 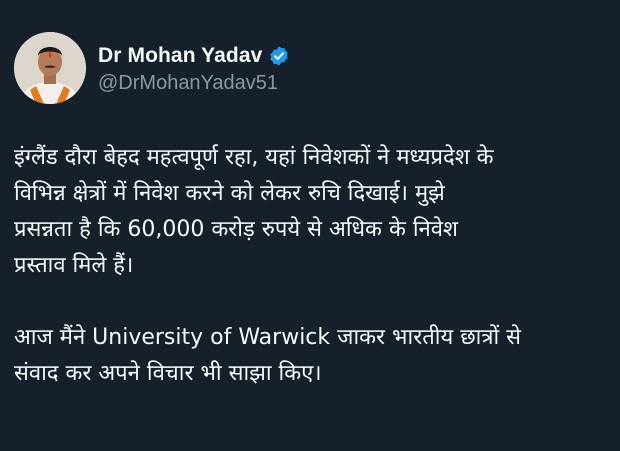 I want to click on tweet-header: Dr Mohan Yadav @DrMohanYadav51, so click(x=152, y=68).